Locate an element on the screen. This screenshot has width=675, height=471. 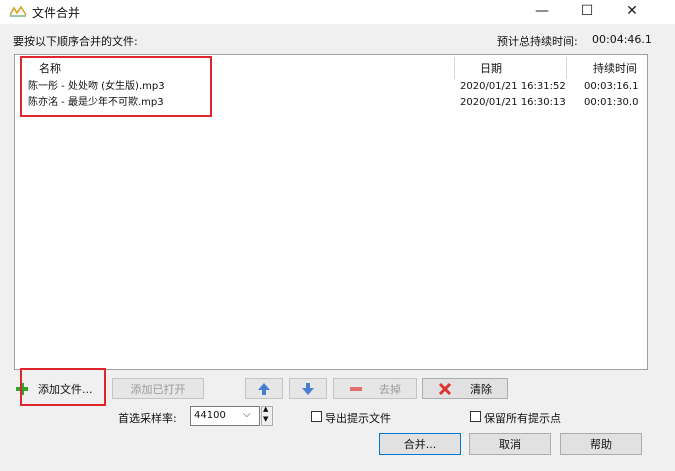
keep-cues-label: 保留所有提示点 is located at coordinates (522, 418).